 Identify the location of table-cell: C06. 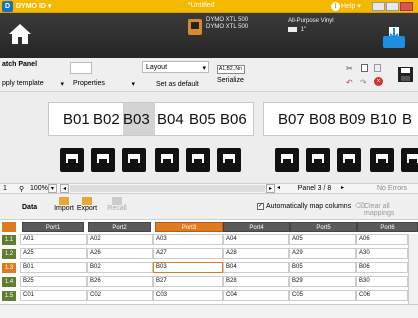
(382, 295).